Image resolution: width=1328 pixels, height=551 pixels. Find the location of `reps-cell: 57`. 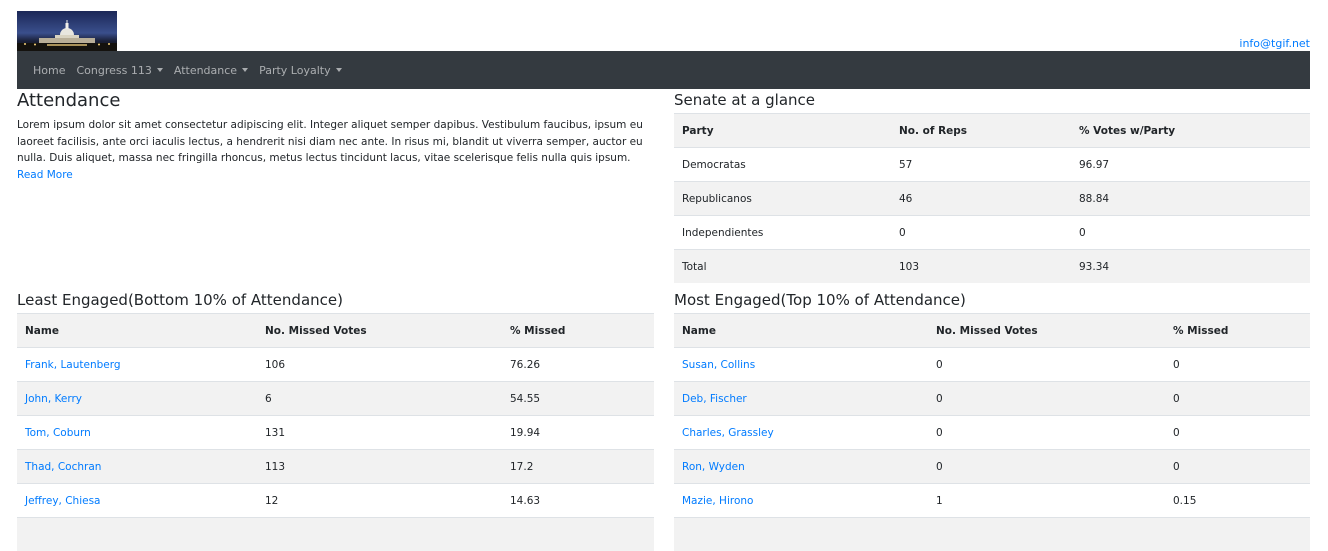

reps-cell: 57 is located at coordinates (981, 165).